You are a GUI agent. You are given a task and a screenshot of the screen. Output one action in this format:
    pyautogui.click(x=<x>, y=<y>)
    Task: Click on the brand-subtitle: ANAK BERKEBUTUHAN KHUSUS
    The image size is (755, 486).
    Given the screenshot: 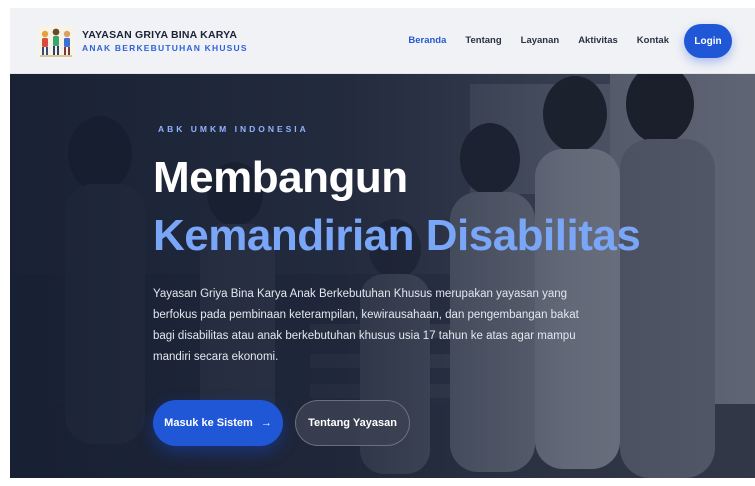 What is the action you would take?
    pyautogui.click(x=165, y=48)
    